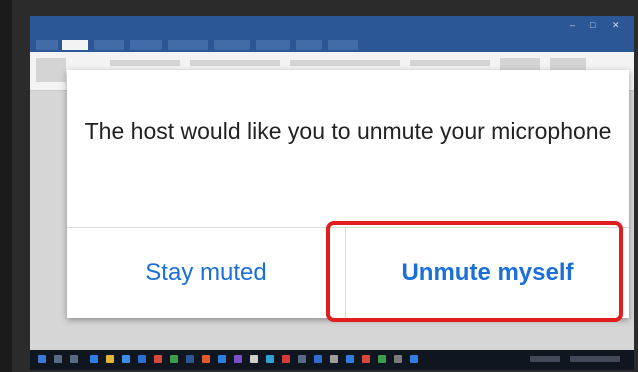 This screenshot has height=372, width=638. Describe the element at coordinates (487, 273) in the screenshot. I see `unmute-myself-button: Unmute myself` at that location.